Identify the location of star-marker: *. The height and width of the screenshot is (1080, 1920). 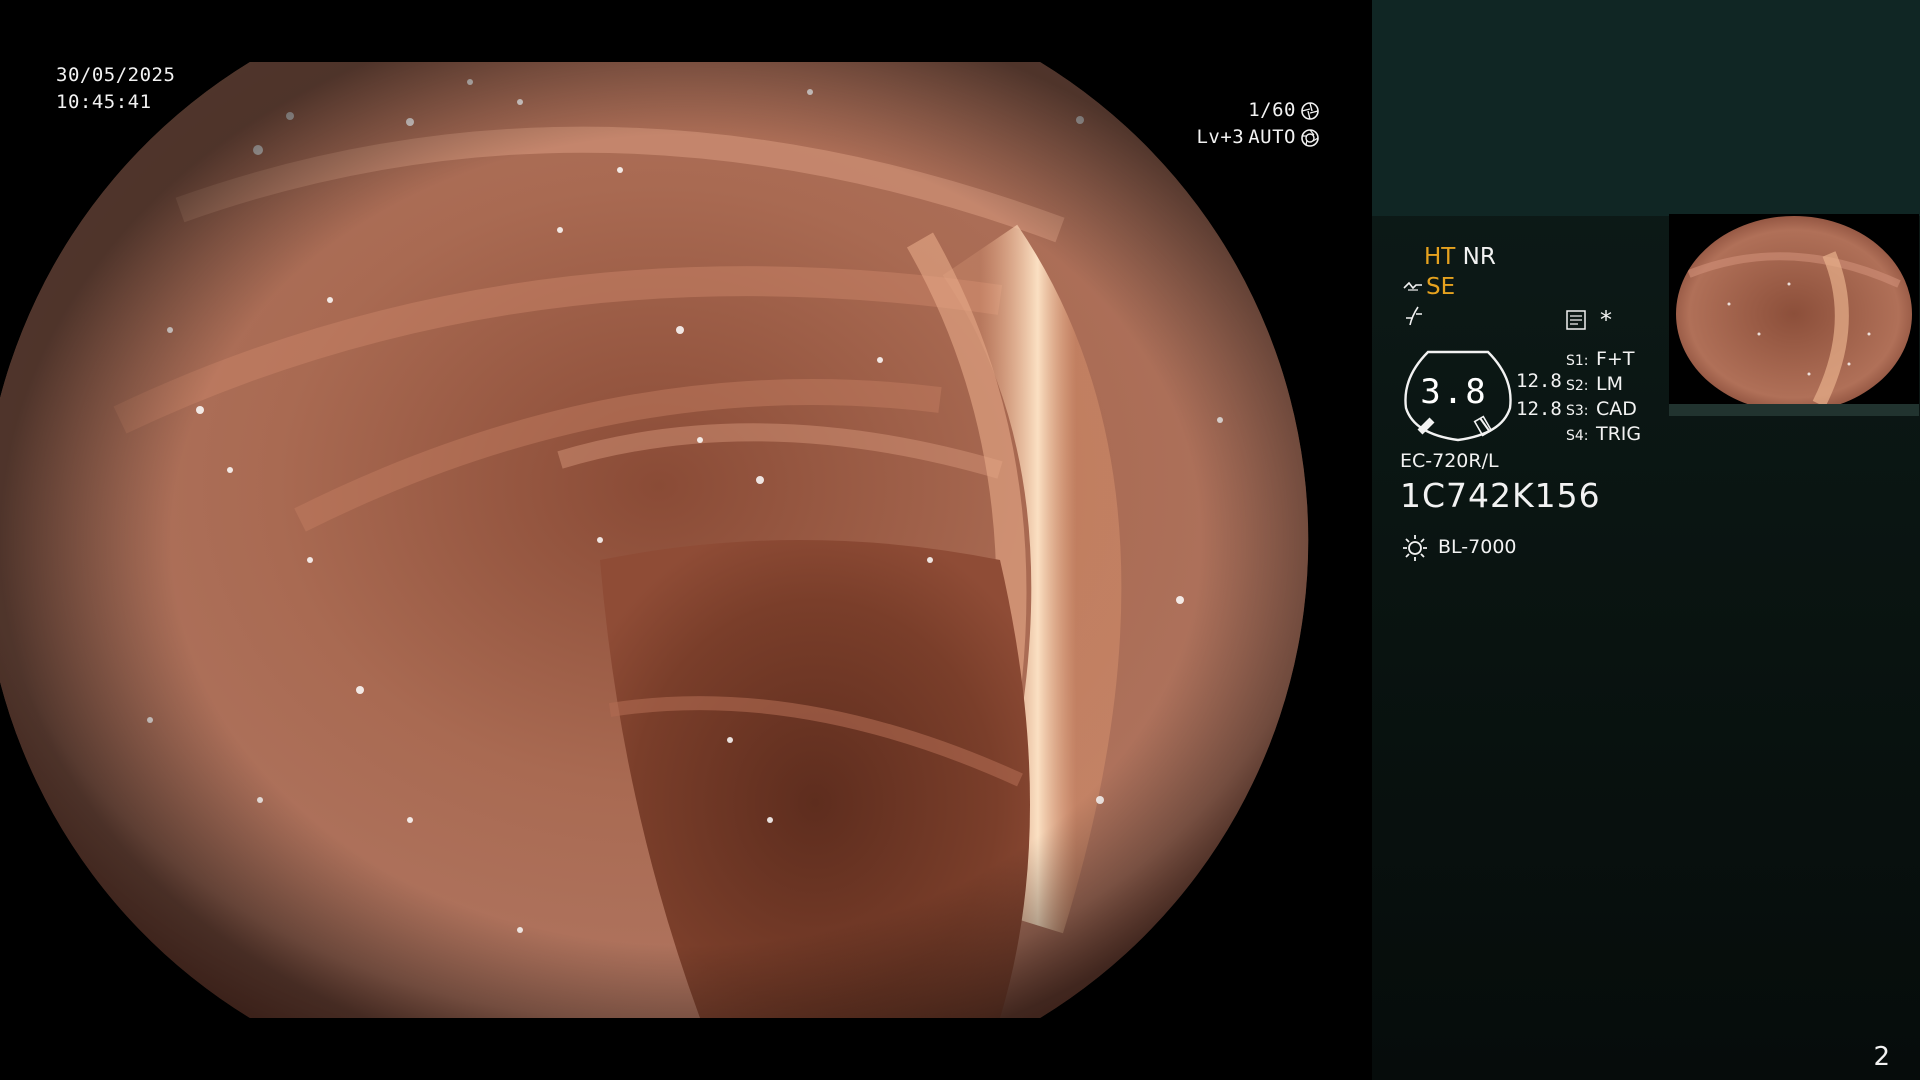
(1606, 320).